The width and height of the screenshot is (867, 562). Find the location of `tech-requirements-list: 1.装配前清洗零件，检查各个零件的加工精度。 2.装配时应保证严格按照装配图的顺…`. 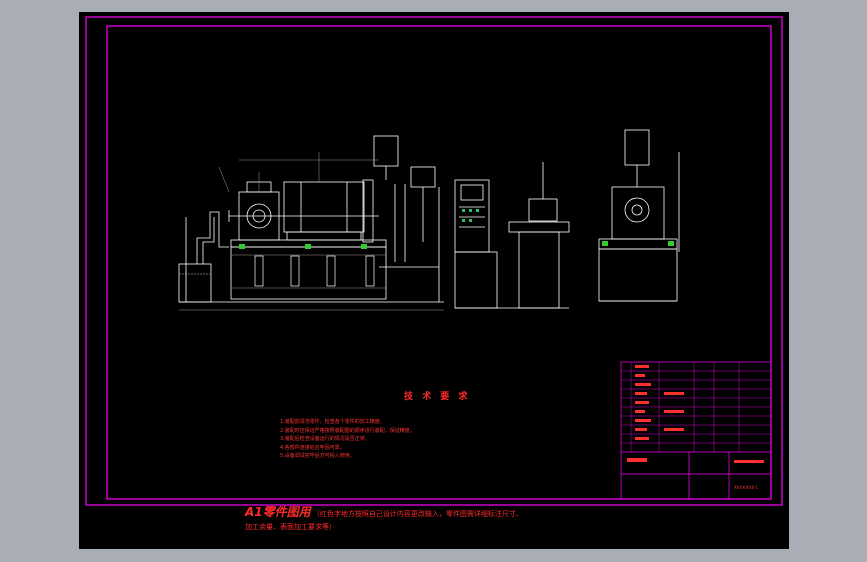

tech-requirements-list: 1.装配前清洗零件，检查各个零件的加工精度。 2.装配时应保证严格按照装配图的顺… is located at coordinates (347, 439).